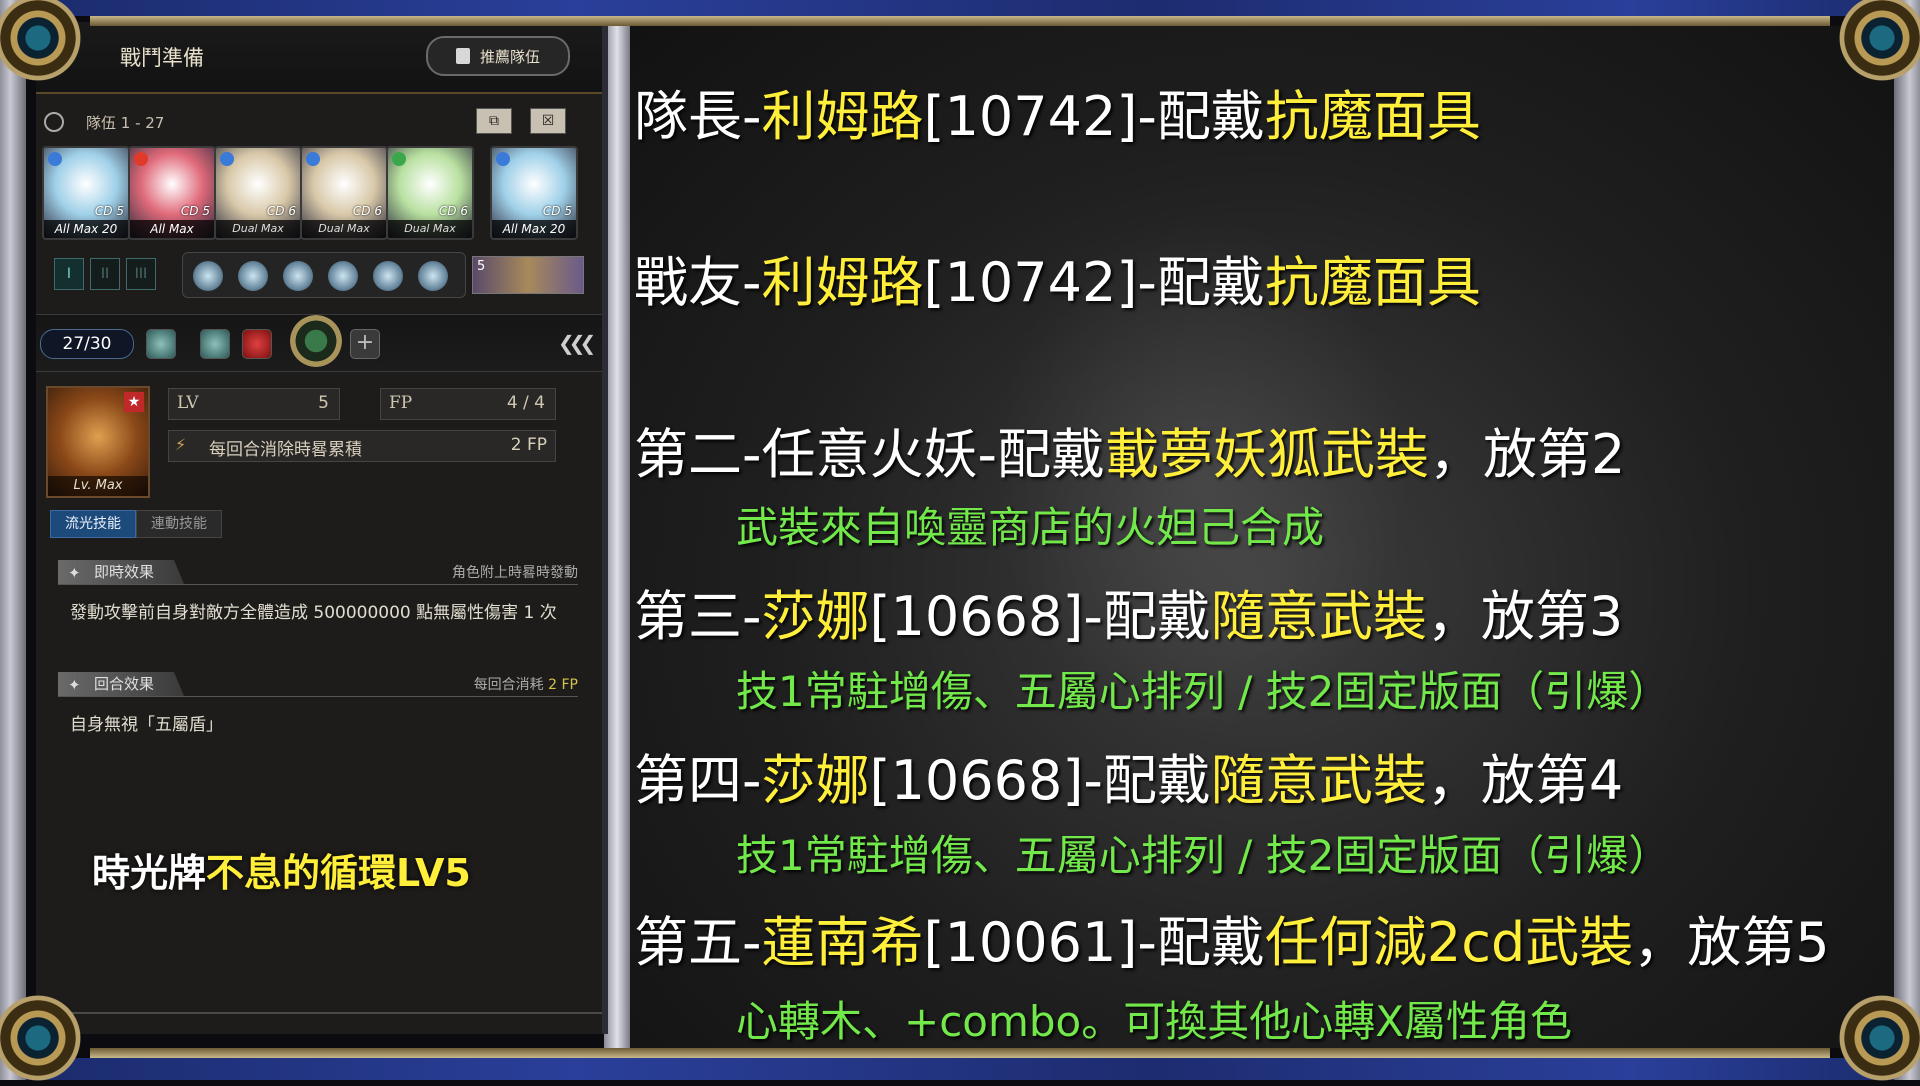 The width and height of the screenshot is (1920, 1086). Describe the element at coordinates (960, 1069) in the screenshot. I see `frame-bottom` at that location.